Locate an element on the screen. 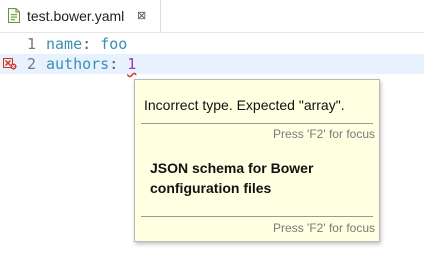 This screenshot has height=268, width=424. yaml-value: foo is located at coordinates (114, 44).